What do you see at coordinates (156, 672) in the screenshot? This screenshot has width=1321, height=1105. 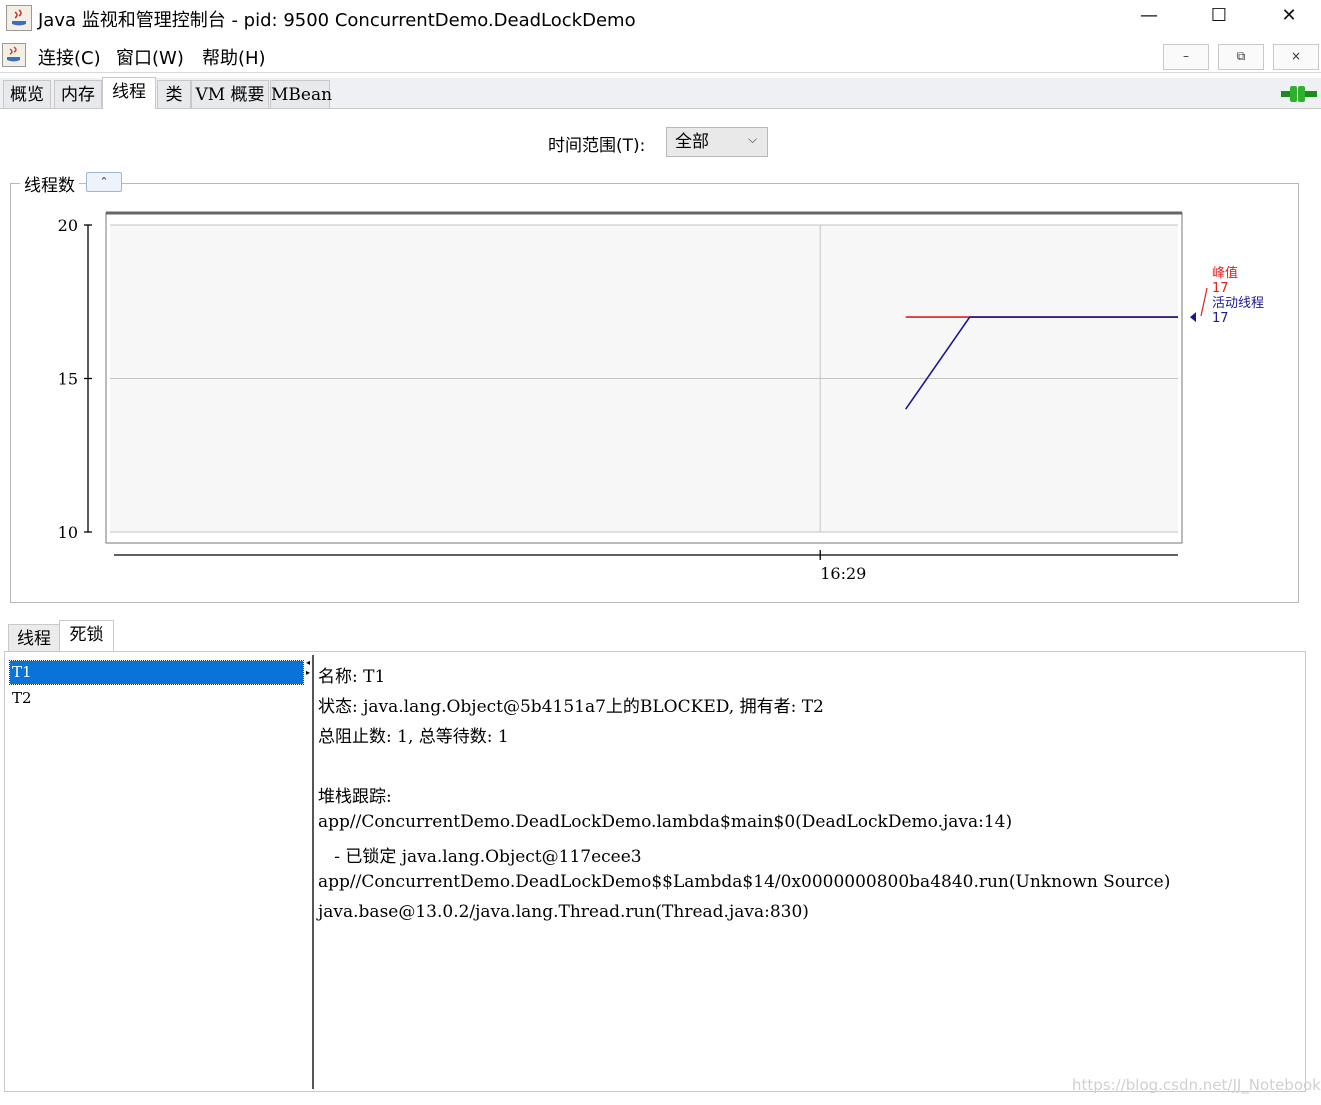 I see `deadlock-thread-item: T1` at bounding box center [156, 672].